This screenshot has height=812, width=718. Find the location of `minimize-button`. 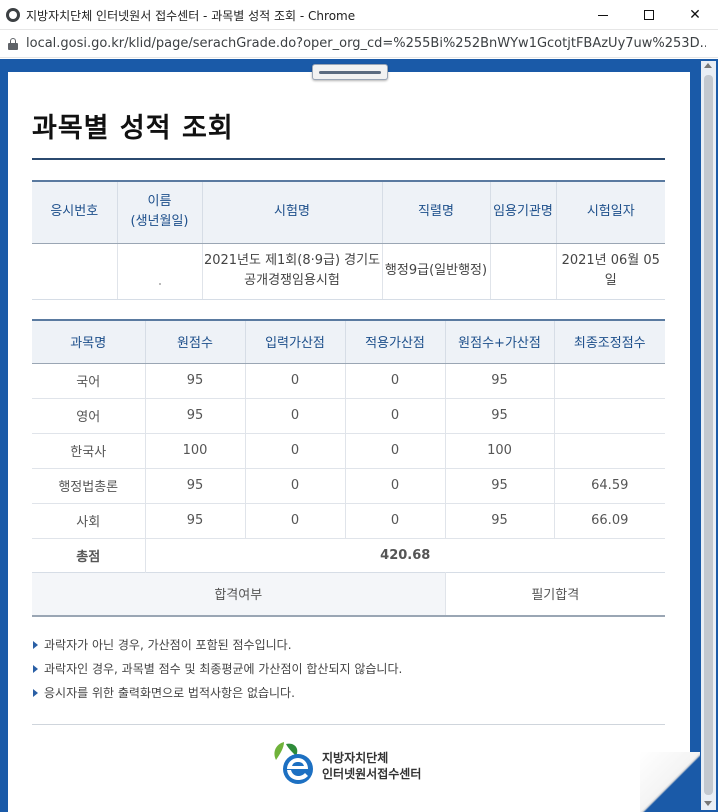

minimize-button is located at coordinates (603, 15).